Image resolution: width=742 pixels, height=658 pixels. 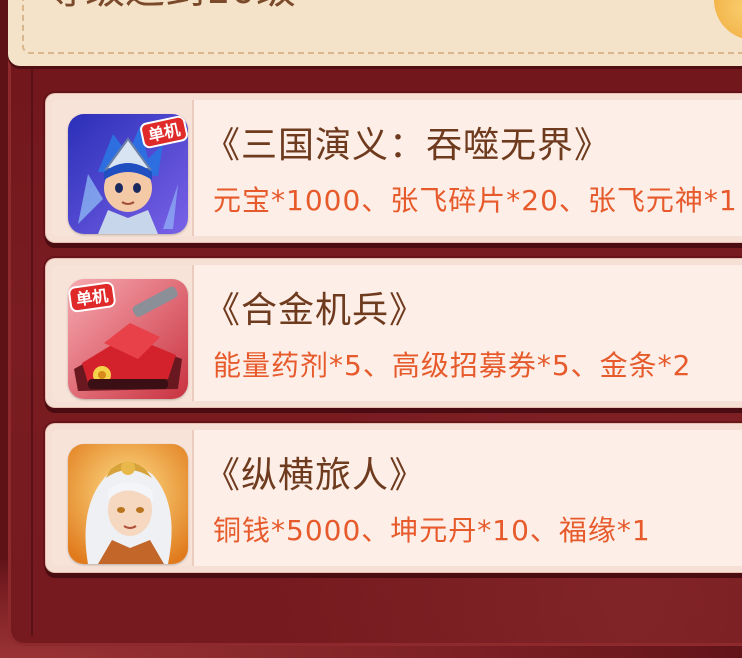 I want to click on white-haired-hero-icon, so click(x=128, y=504).